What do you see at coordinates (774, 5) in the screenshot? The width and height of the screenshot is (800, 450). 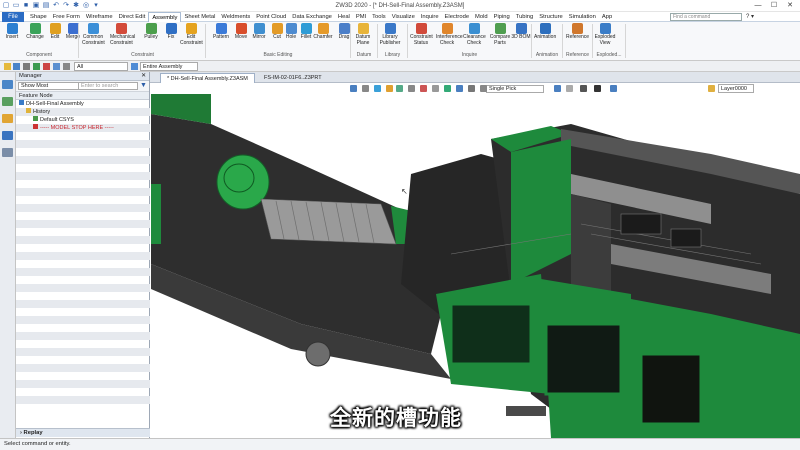 I see `maximize-icon: ☐` at bounding box center [774, 5].